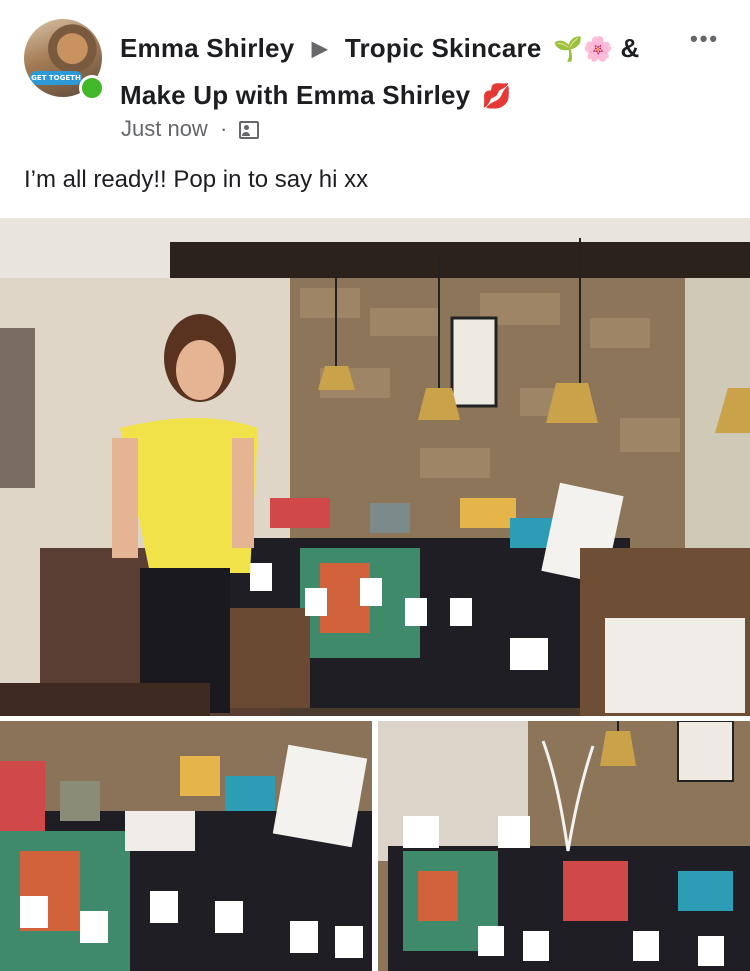 This screenshot has width=750, height=971. I want to click on lips-emoji: 💋, so click(496, 96).